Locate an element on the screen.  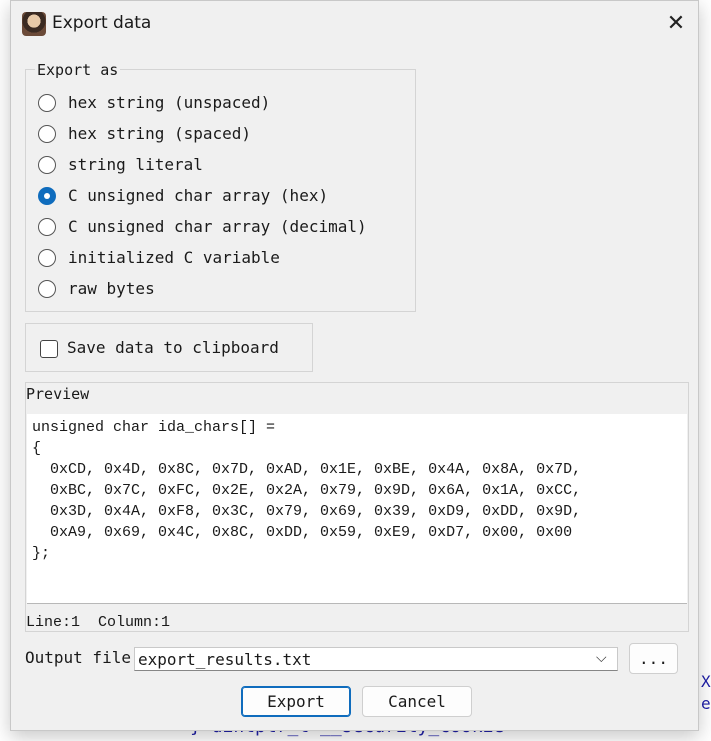
radio-label: C unsigned char array (decimal) is located at coordinates (217, 226).